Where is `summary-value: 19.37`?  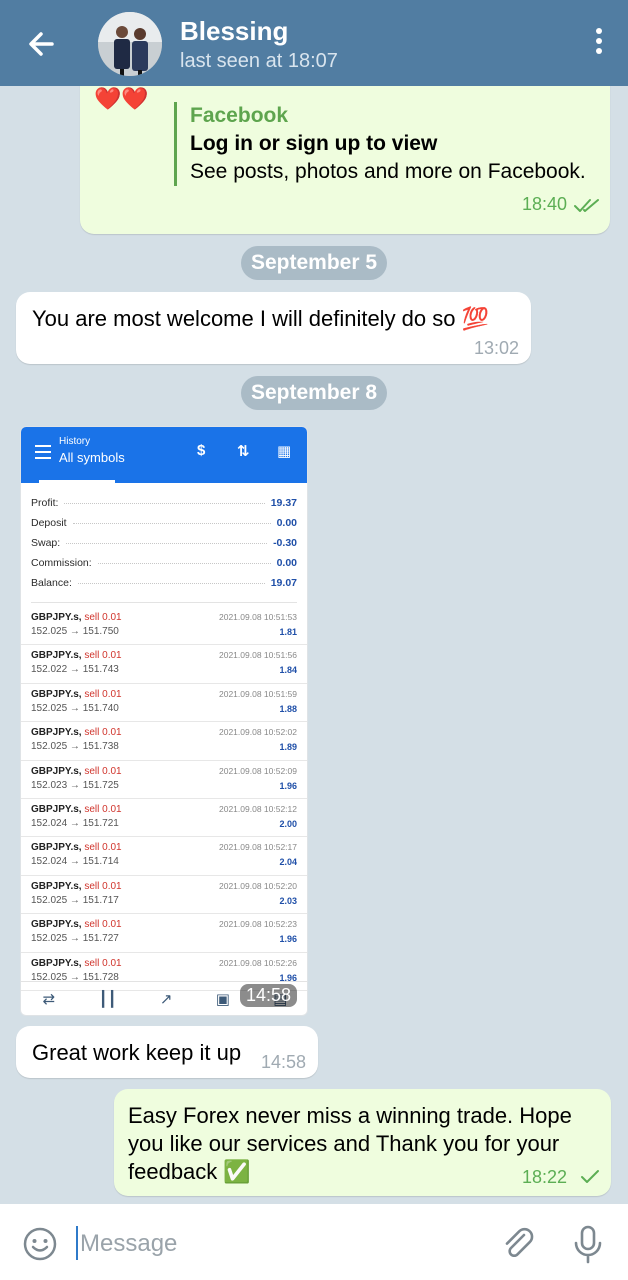
summary-value: 19.37 is located at coordinates (283, 503).